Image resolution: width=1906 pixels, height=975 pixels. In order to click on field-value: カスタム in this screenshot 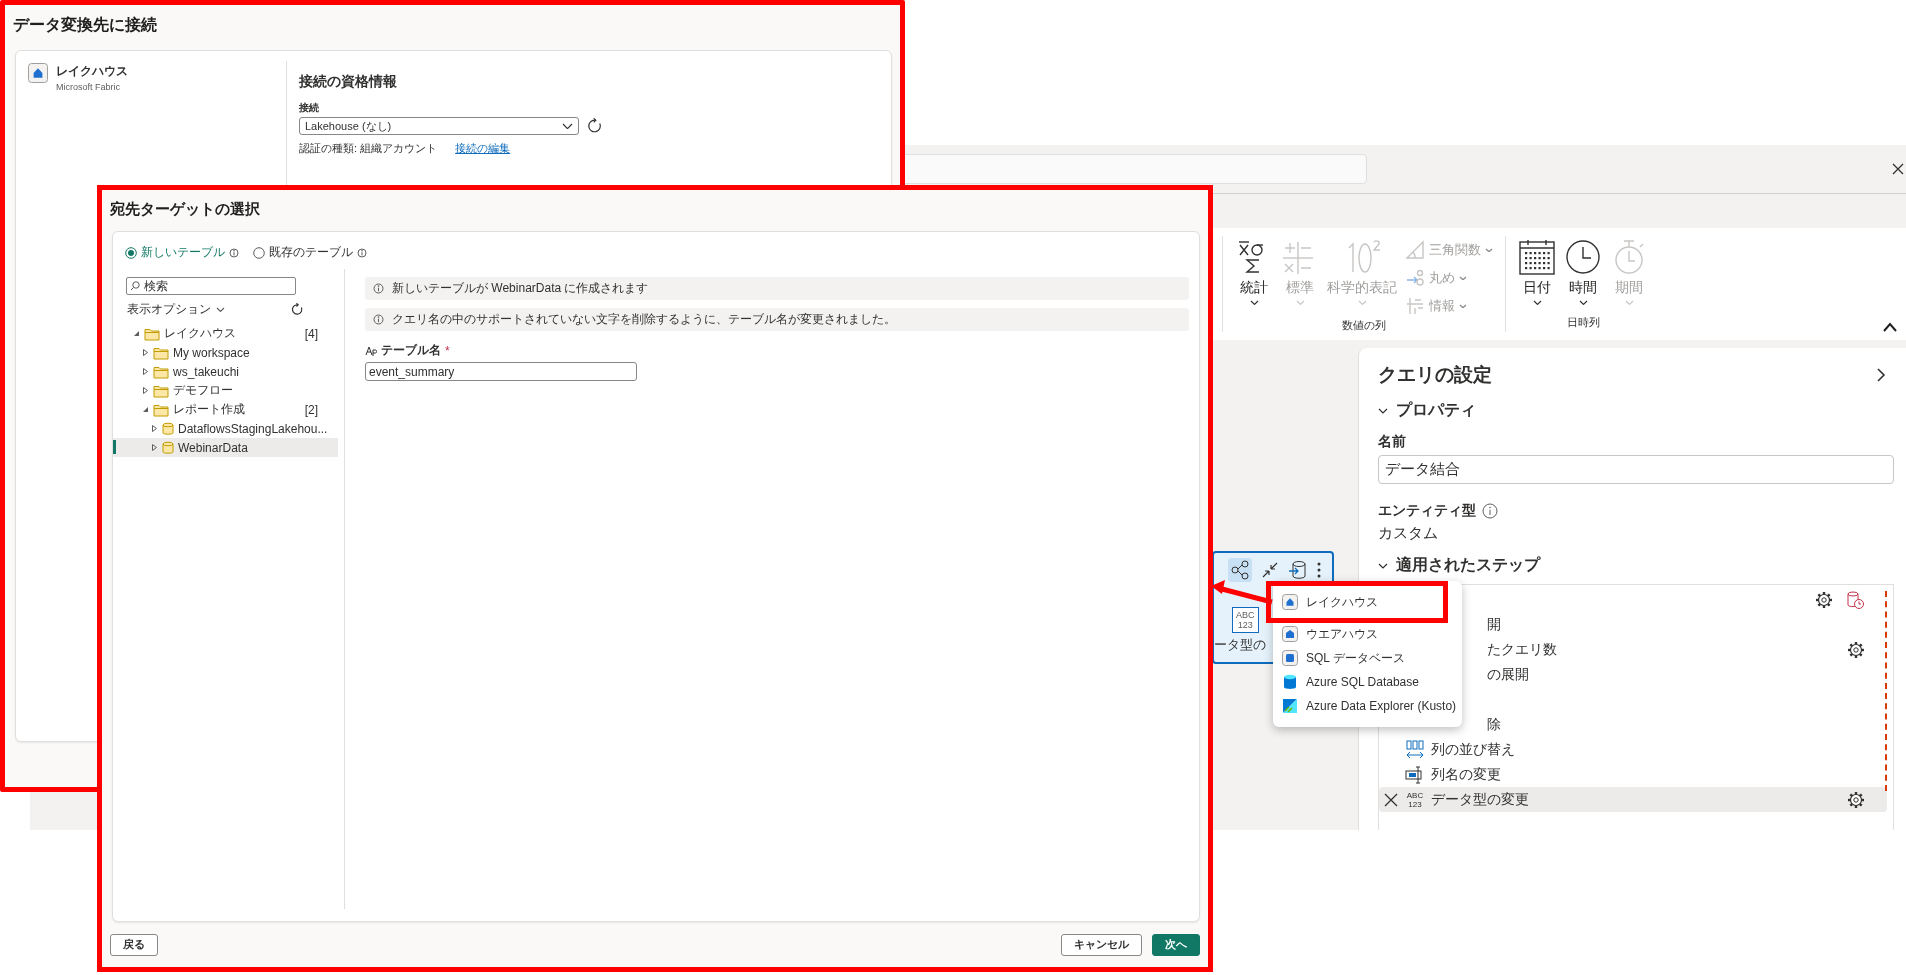, I will do `click(1408, 533)`.